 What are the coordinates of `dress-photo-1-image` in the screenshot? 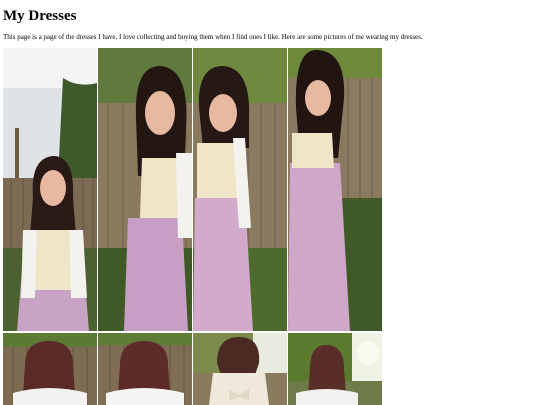 It's located at (50, 189).